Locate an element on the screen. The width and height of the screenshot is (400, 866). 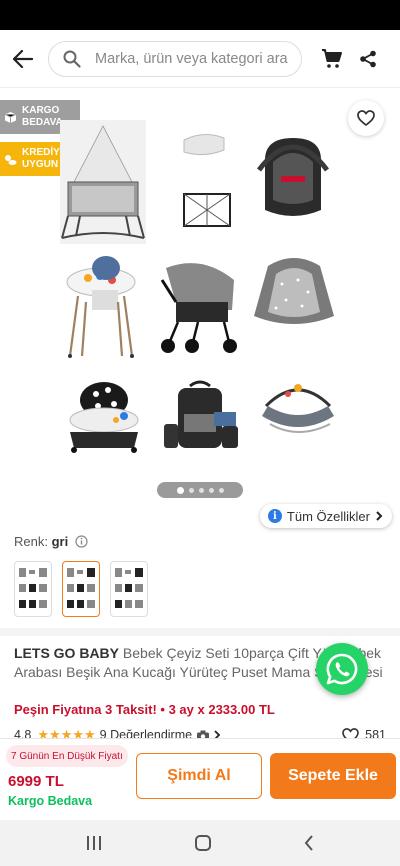
all-features-button: i Tüm Özellikler is located at coordinates (325, 516).